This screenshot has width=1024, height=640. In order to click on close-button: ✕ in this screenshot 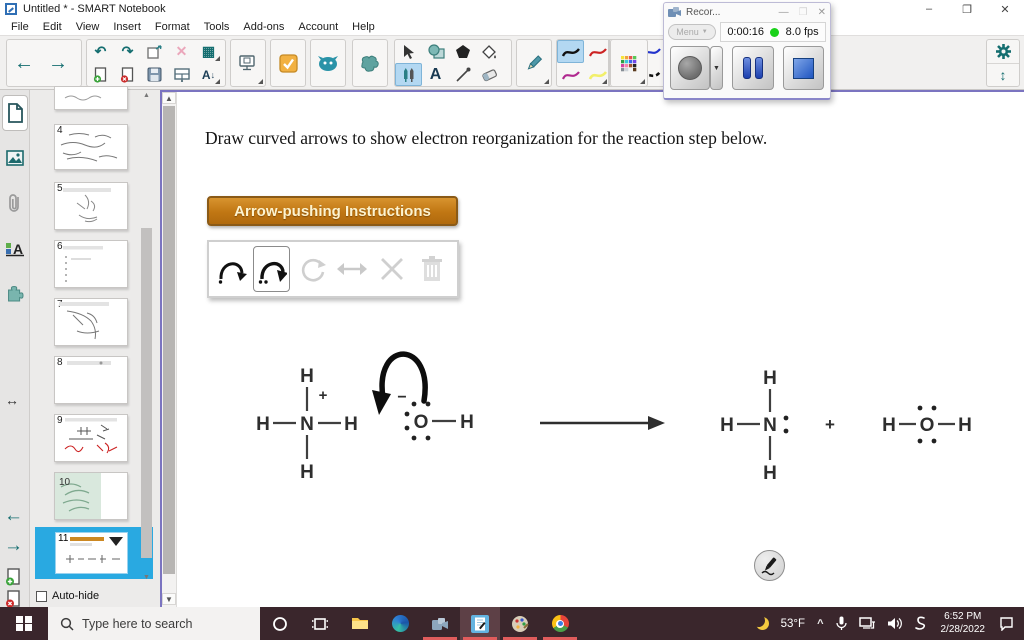, I will do `click(1005, 9)`.